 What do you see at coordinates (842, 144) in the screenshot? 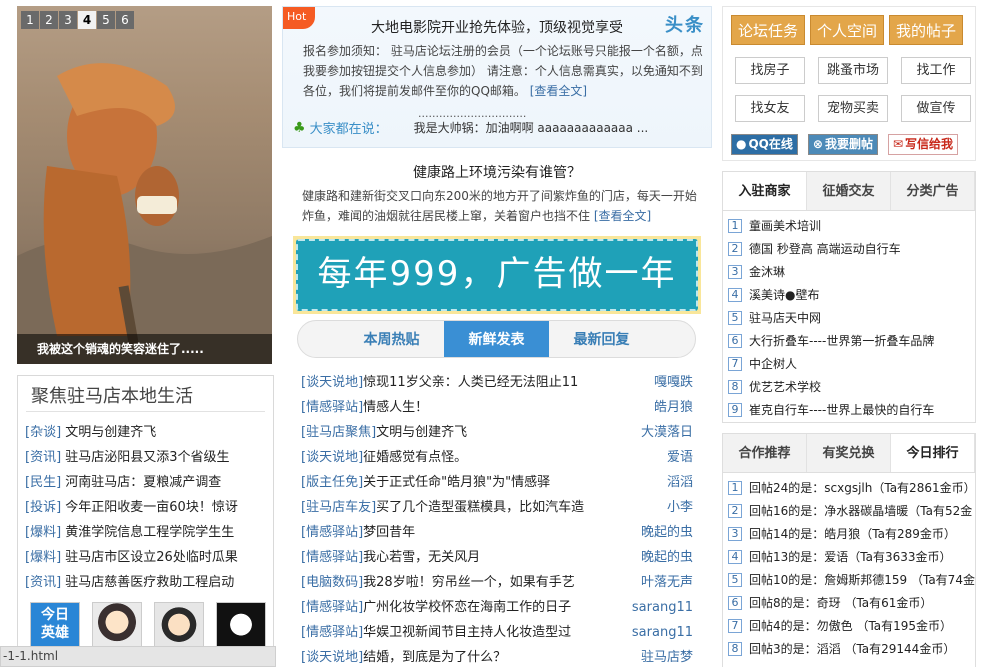
I see `delete-post-button: ⊗ 我要删帖` at bounding box center [842, 144].